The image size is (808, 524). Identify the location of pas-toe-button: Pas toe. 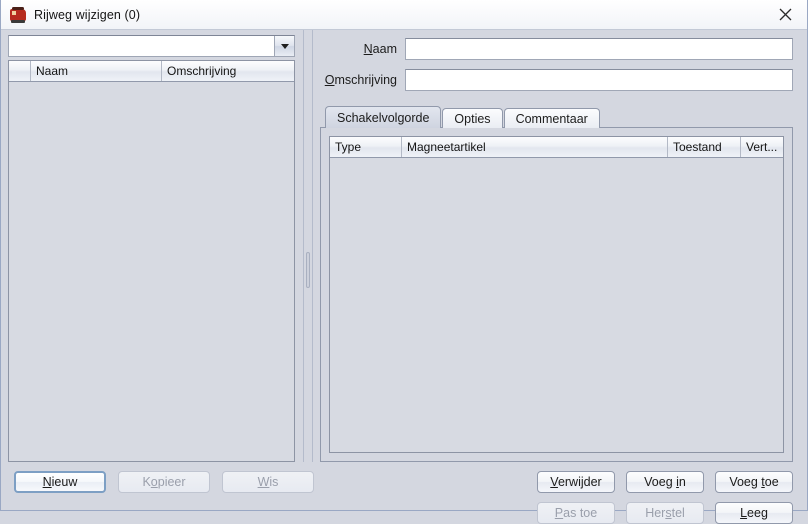
(576, 513).